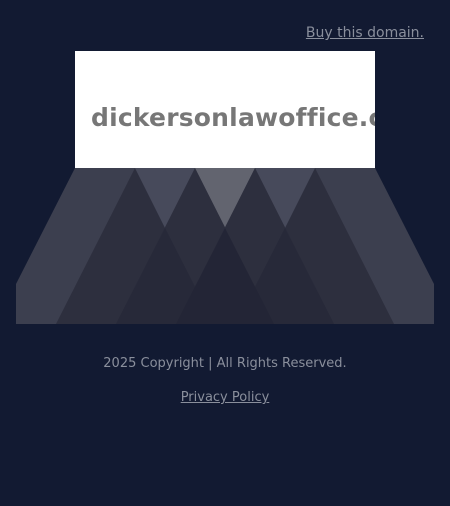 The image size is (450, 506). What do you see at coordinates (233, 117) in the screenshot?
I see `domain-name: dickersonlawoffice.com` at bounding box center [233, 117].